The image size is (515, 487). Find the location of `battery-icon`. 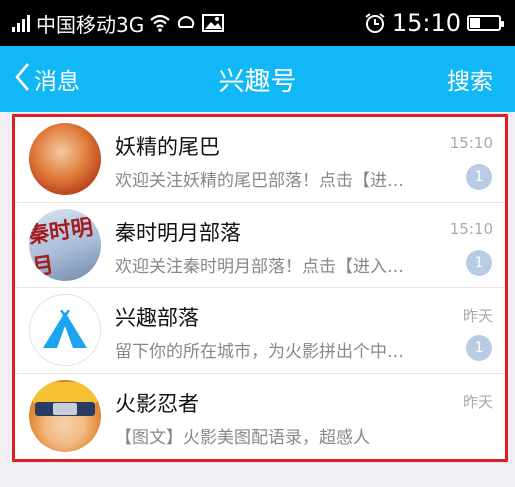

battery-icon is located at coordinates (485, 23).